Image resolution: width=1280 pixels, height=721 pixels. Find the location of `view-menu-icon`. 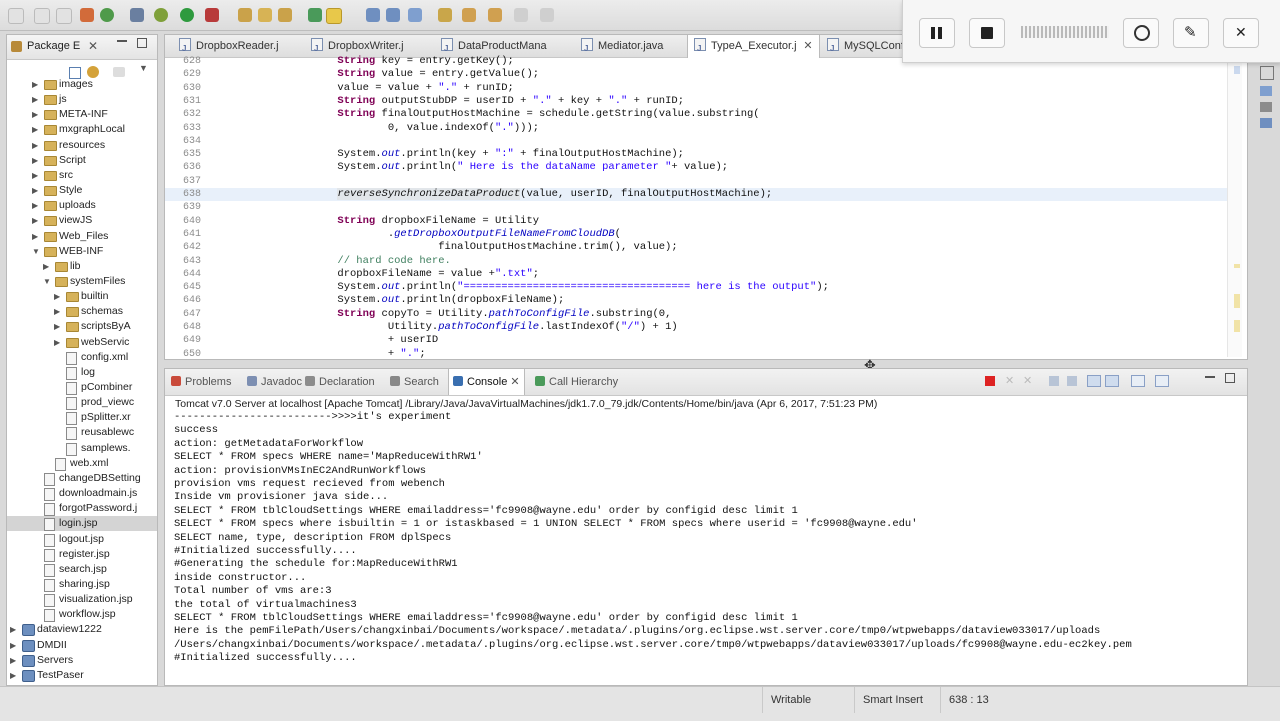

view-menu-icon is located at coordinates (119, 72).